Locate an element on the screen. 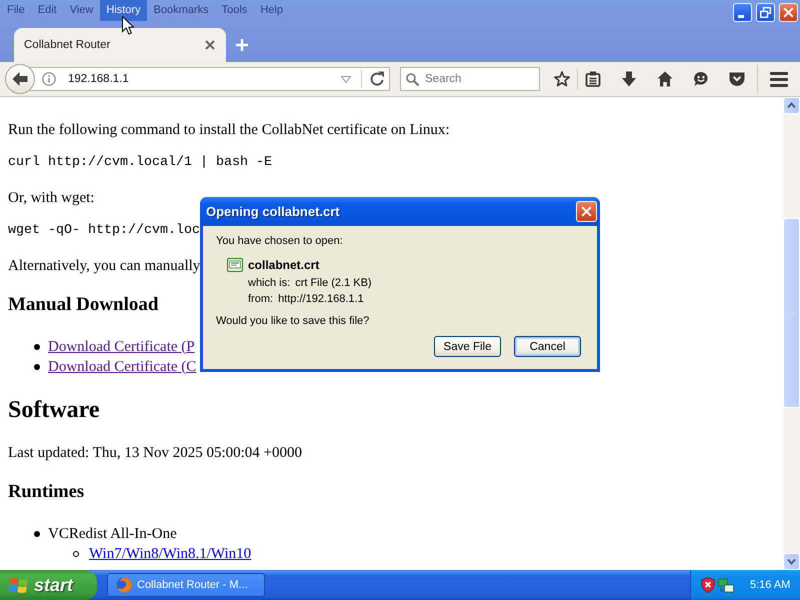 This screenshot has width=800, height=600. browser-tab: Collabnet Router is located at coordinates (120, 45).